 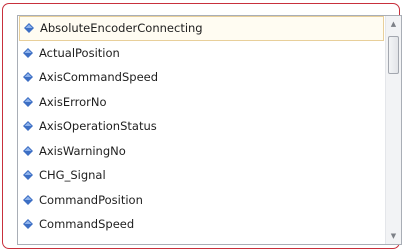 What do you see at coordinates (91, 199) in the screenshot?
I see `list-item-label: CommandPosition` at bounding box center [91, 199].